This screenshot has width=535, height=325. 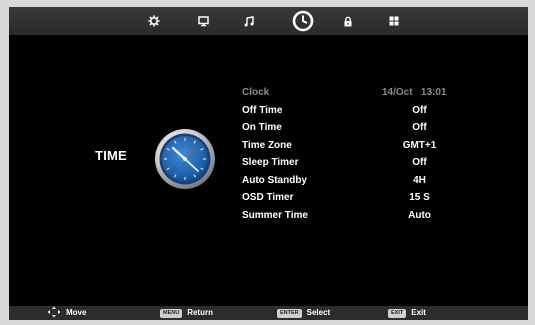 What do you see at coordinates (419, 180) in the screenshot?
I see `menu-item-value: 4H` at bounding box center [419, 180].